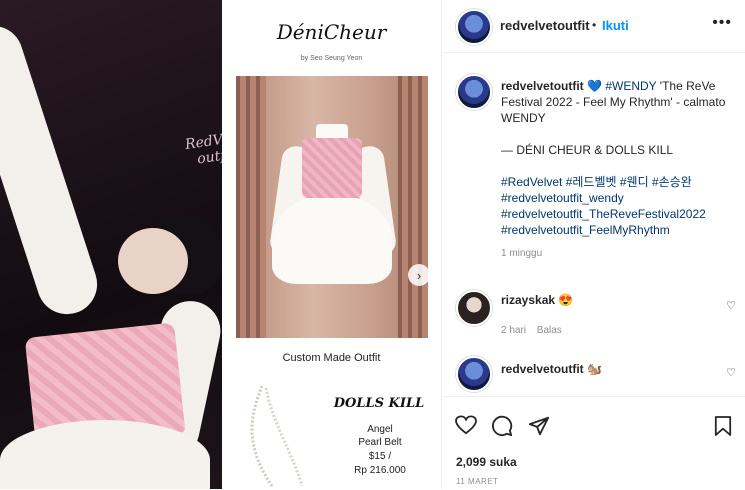 This screenshot has width=745, height=490. What do you see at coordinates (722, 23) in the screenshot?
I see `more-options-icon: •••` at bounding box center [722, 23].